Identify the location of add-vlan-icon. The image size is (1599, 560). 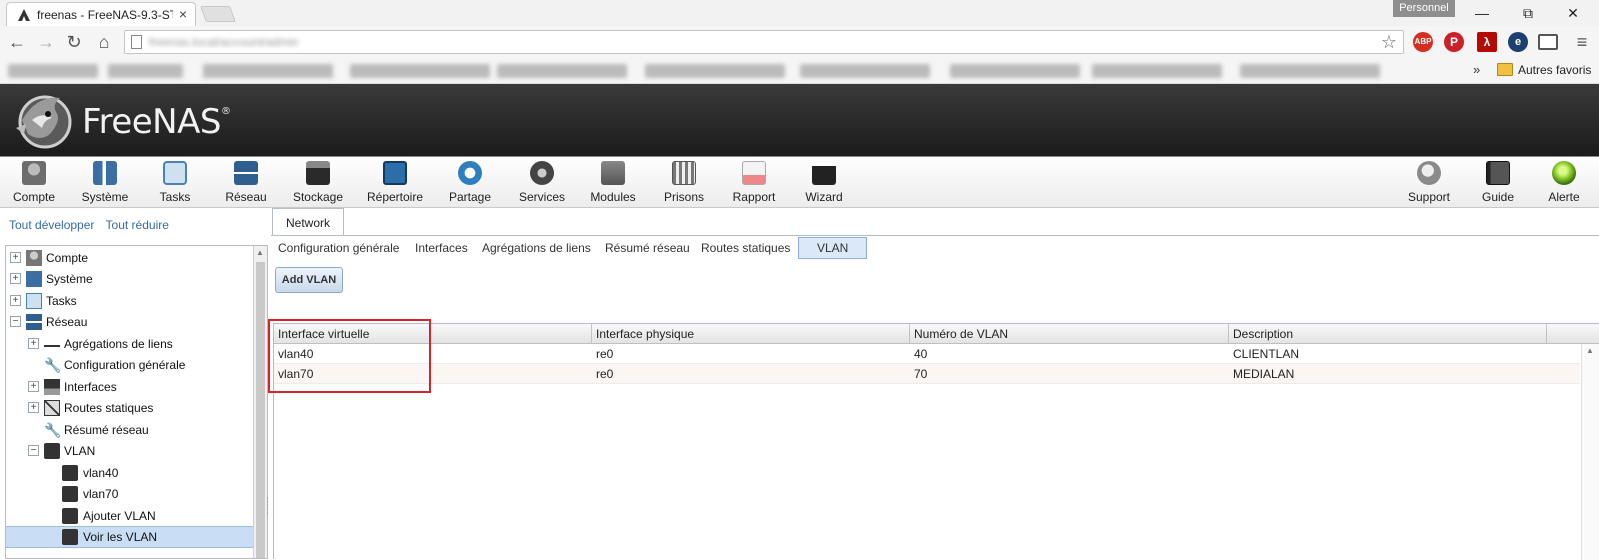
(70, 516).